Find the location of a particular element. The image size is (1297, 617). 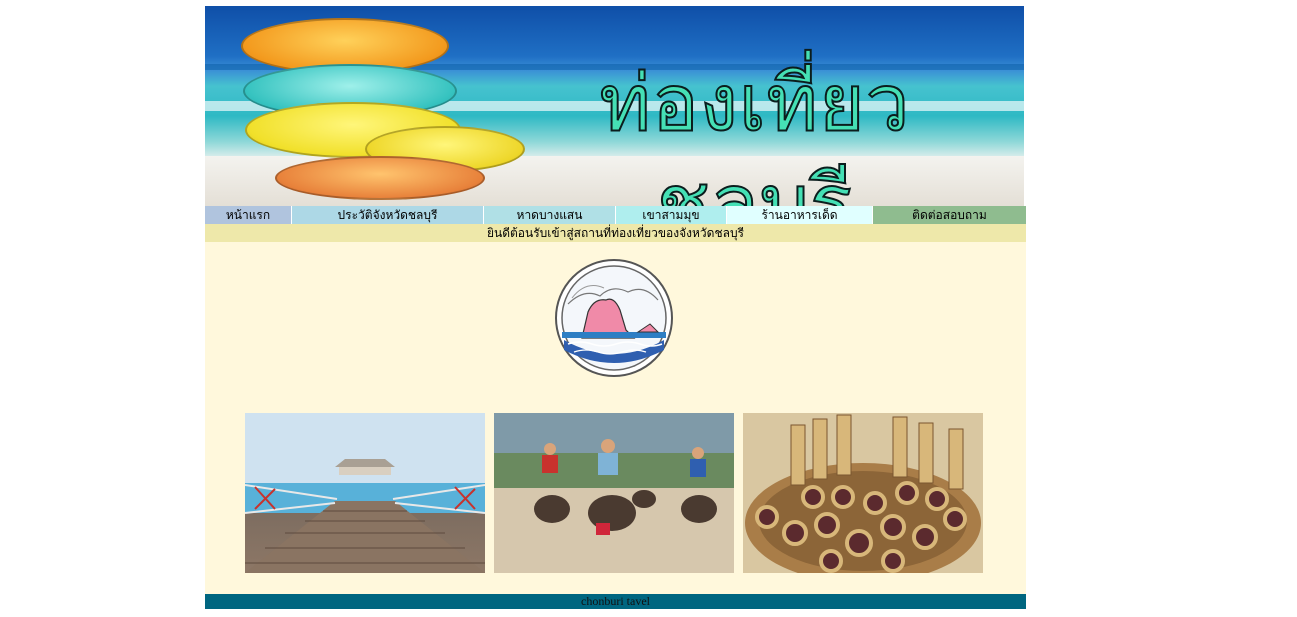

bamboo-sticky-rice-illustration is located at coordinates (863, 493).